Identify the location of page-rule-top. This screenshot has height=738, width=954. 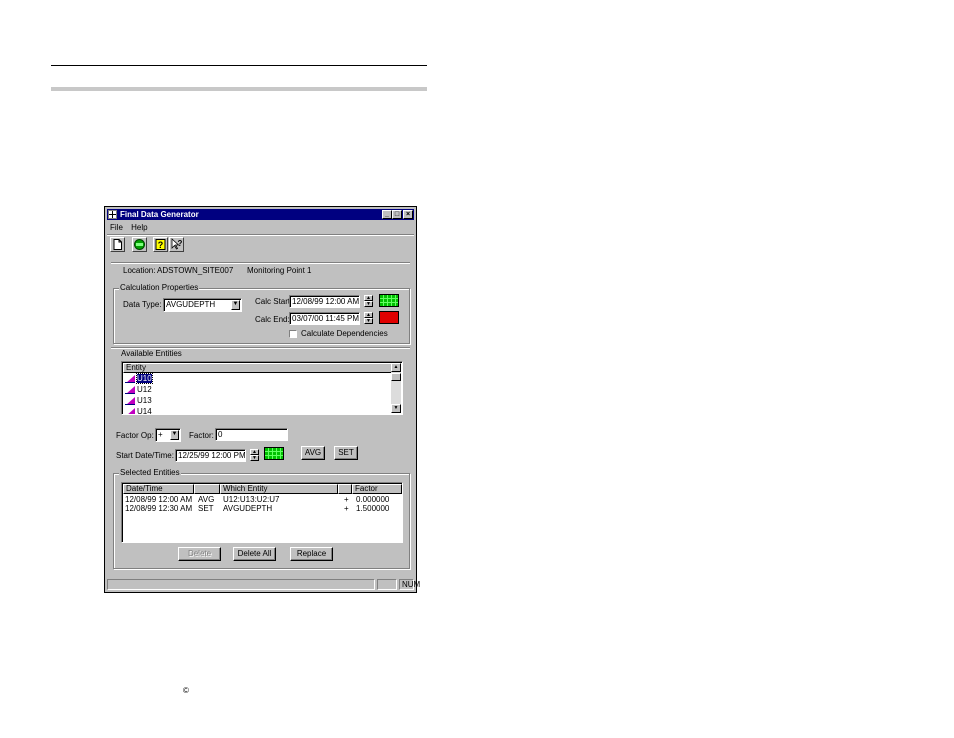
(239, 65).